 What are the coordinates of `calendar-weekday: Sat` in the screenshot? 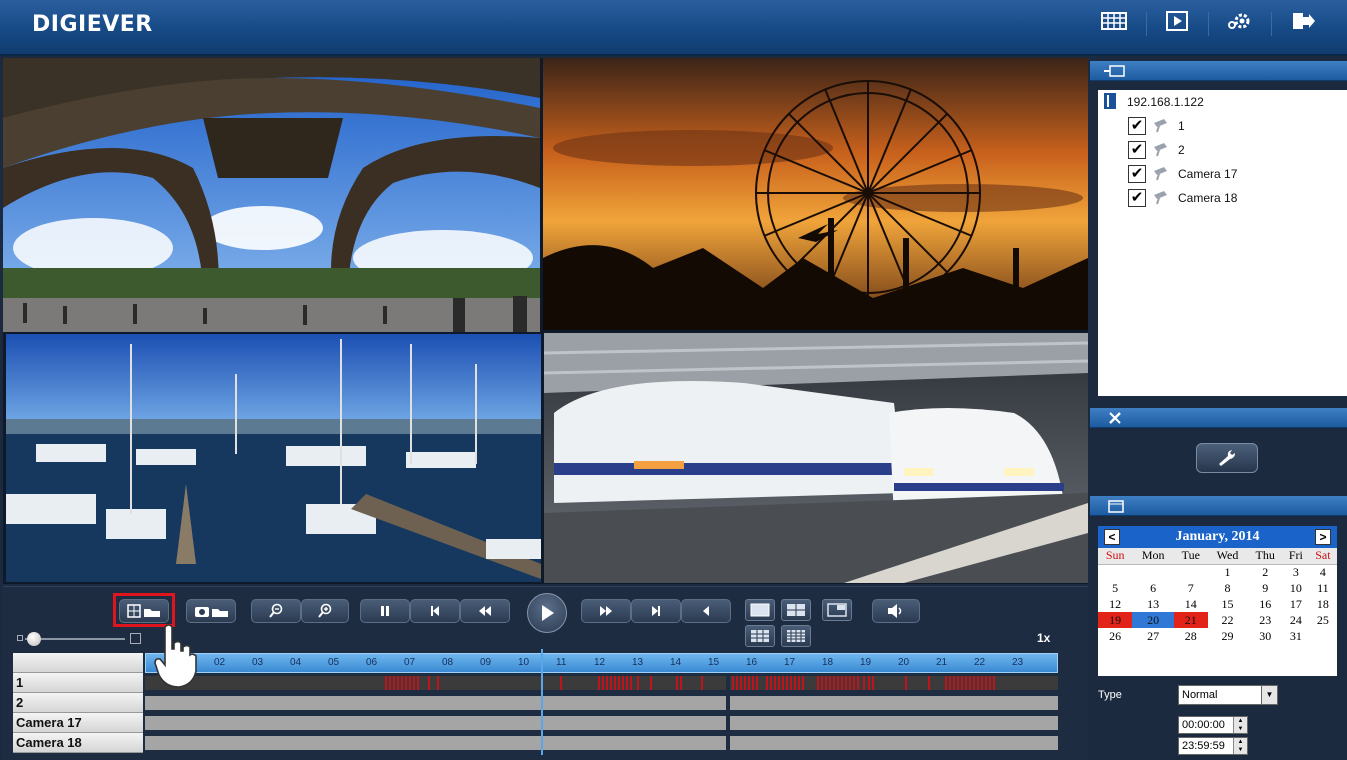 It's located at (1322, 556).